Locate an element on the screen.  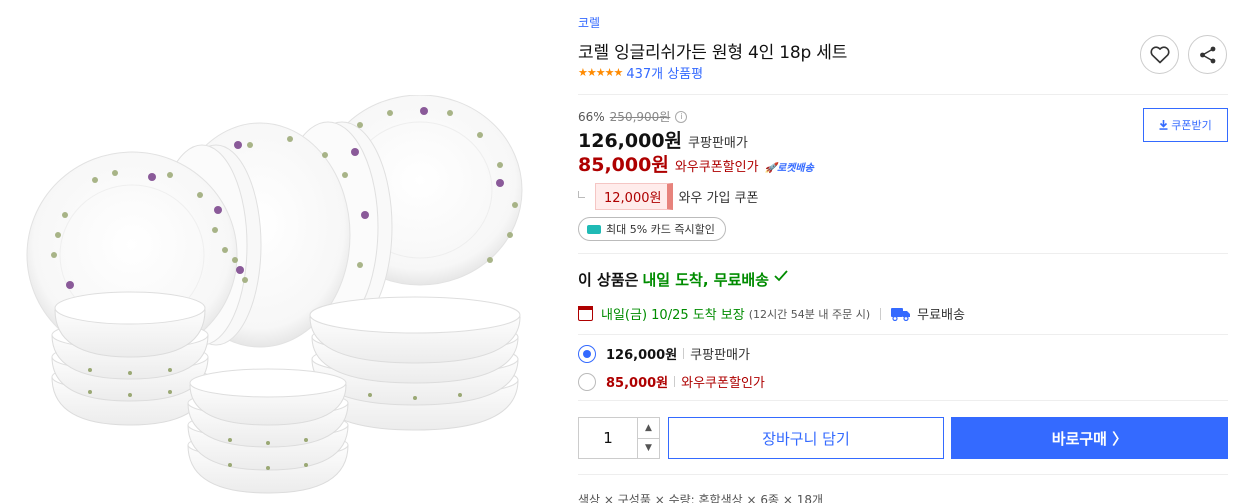
quantity-decrease-button: ▼ is located at coordinates (648, 448).